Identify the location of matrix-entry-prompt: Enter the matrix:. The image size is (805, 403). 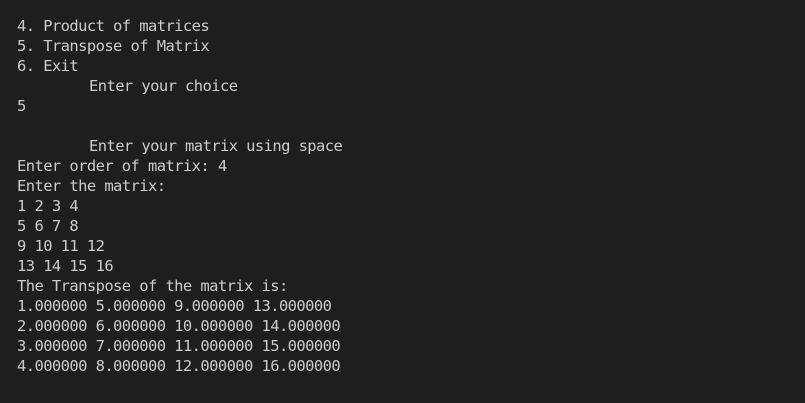
(91, 186).